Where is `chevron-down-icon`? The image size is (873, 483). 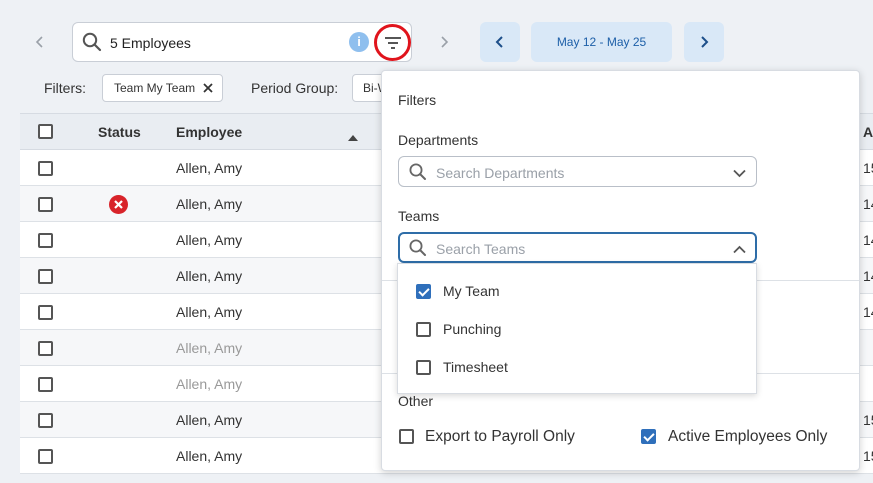 chevron-down-icon is located at coordinates (739, 174).